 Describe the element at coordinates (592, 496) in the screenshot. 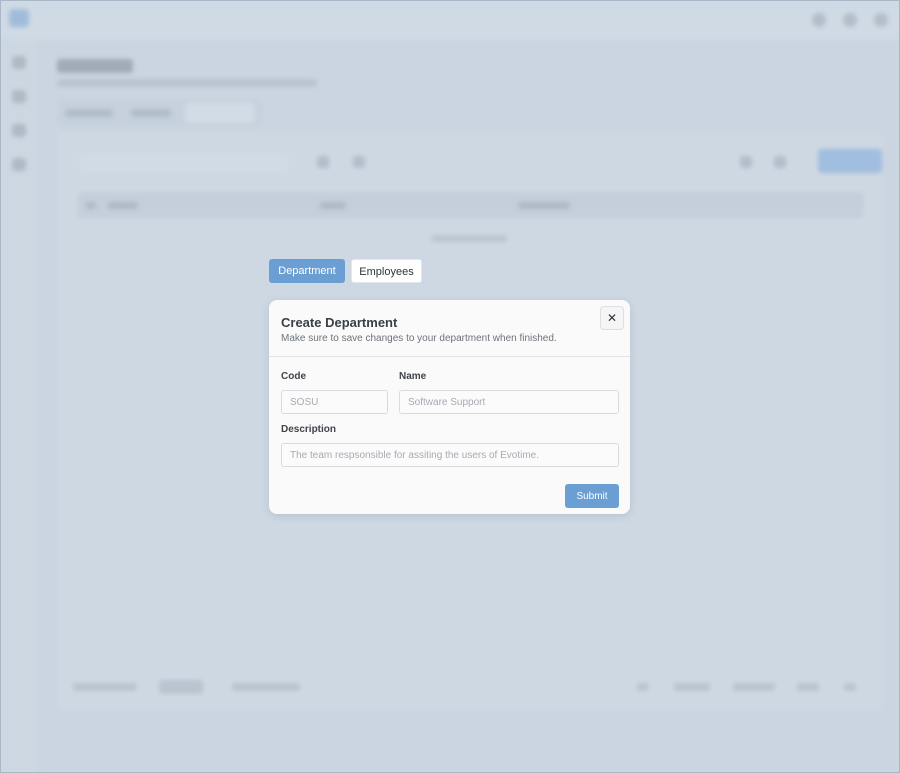

I see `submit-button: Submit` at that location.